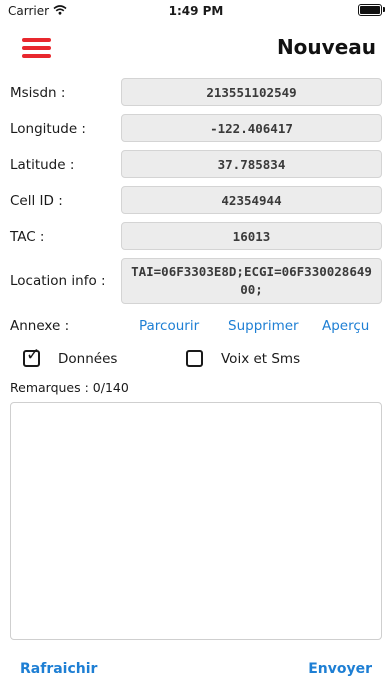 Image resolution: width=392 pixels, height=696 pixels. What do you see at coordinates (194, 358) in the screenshot?
I see `voix-sms-checkbox` at bounding box center [194, 358].